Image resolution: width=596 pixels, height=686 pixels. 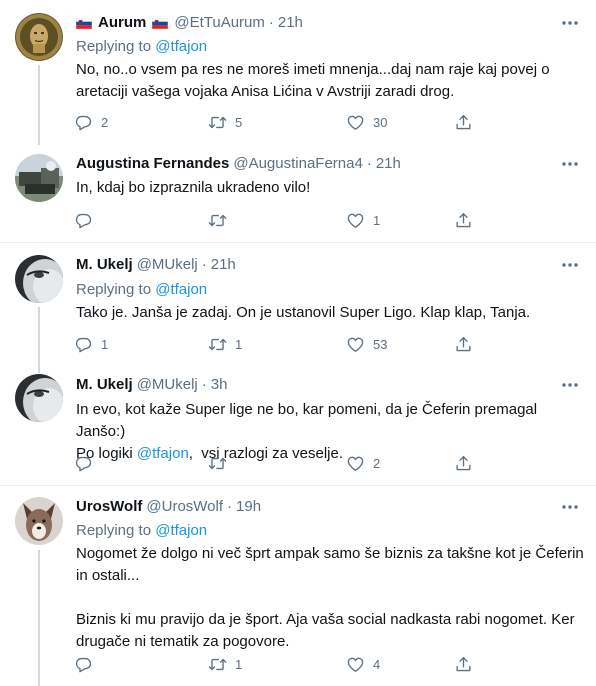 I want to click on timestamp: 3h, so click(x=219, y=385).